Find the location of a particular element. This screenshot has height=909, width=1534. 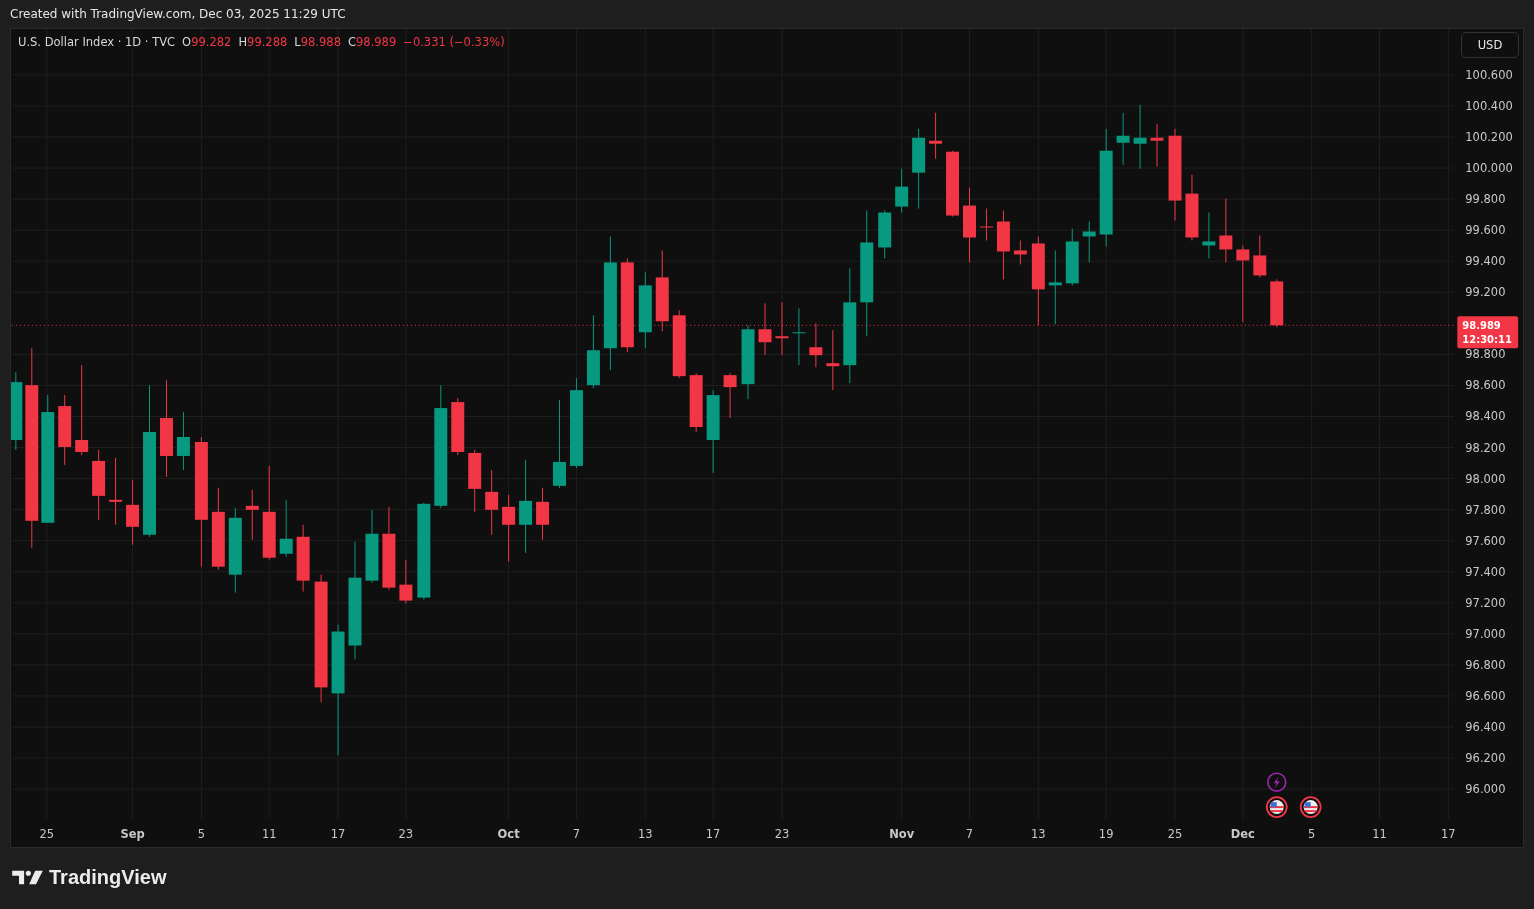

price-axis-label: 98.600 is located at coordinates (1485, 385).